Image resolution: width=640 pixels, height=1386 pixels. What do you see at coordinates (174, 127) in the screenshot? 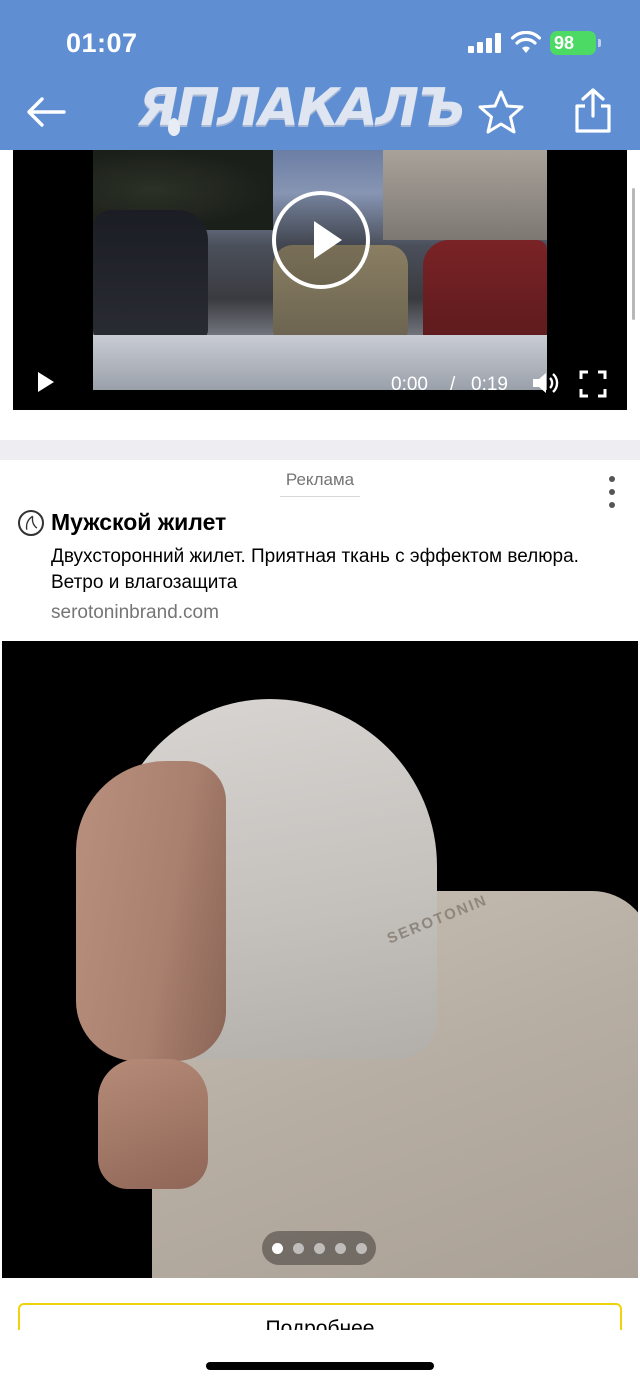
I see `logo-tear-drop` at bounding box center [174, 127].